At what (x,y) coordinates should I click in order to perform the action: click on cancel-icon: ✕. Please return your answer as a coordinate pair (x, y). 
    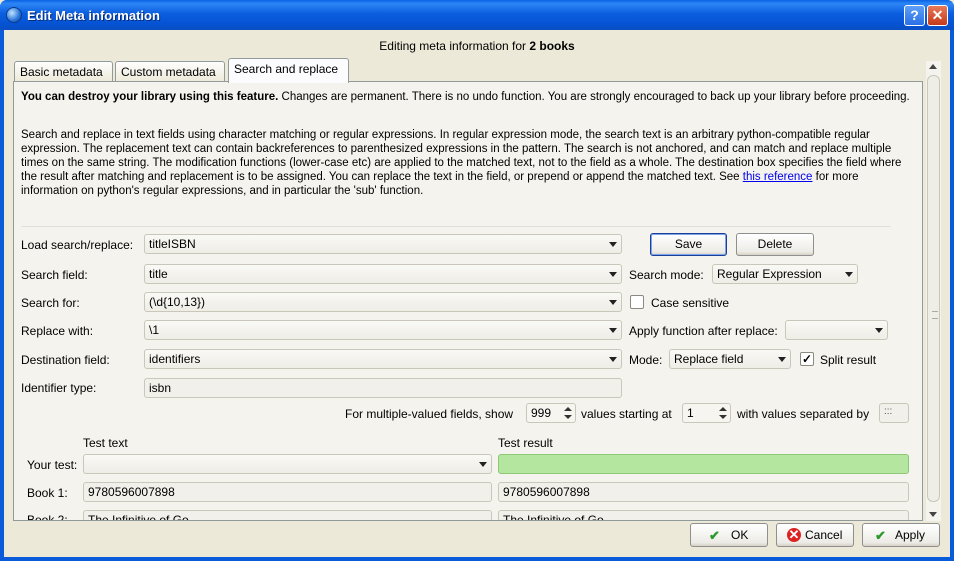
    Looking at the image, I should click on (794, 534).